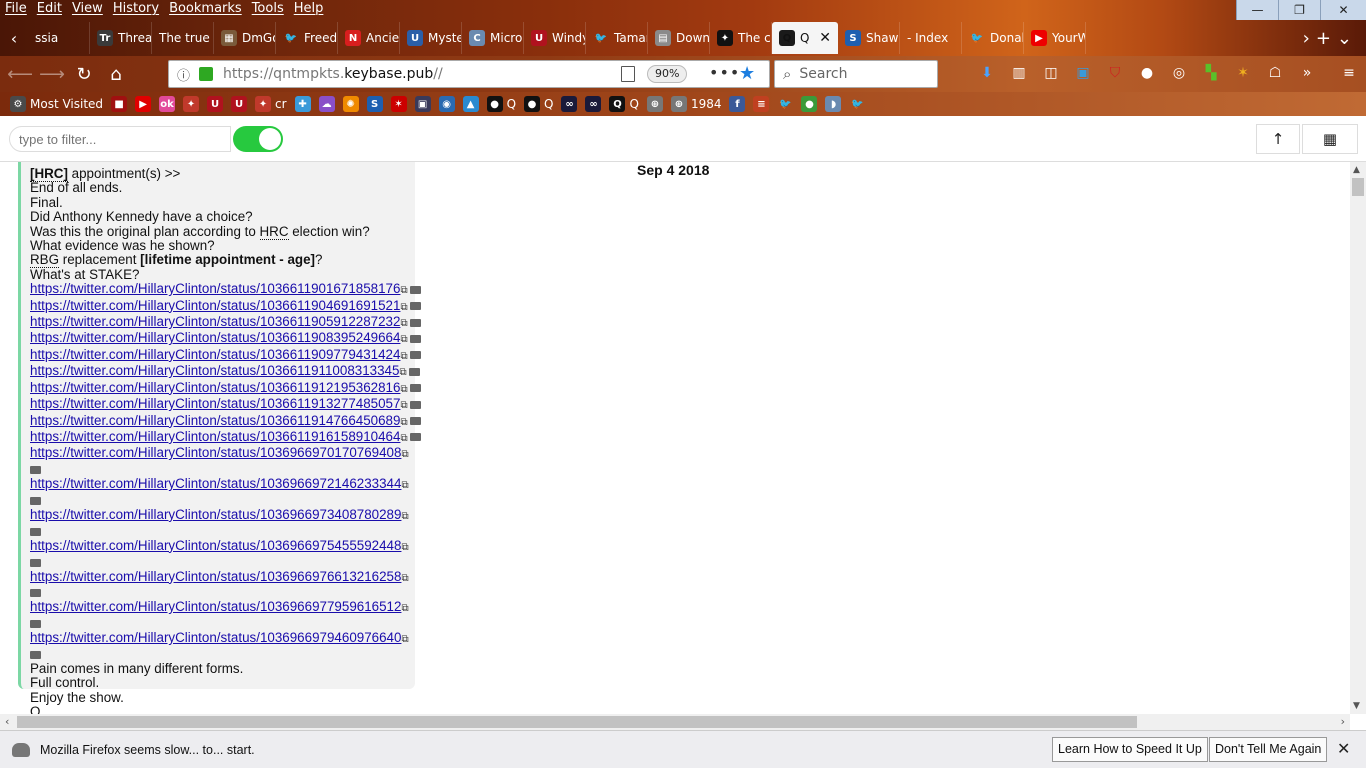 This screenshot has height=768, width=1366. Describe the element at coordinates (422, 104) in the screenshot. I see `bookmark-item: ▣` at that location.